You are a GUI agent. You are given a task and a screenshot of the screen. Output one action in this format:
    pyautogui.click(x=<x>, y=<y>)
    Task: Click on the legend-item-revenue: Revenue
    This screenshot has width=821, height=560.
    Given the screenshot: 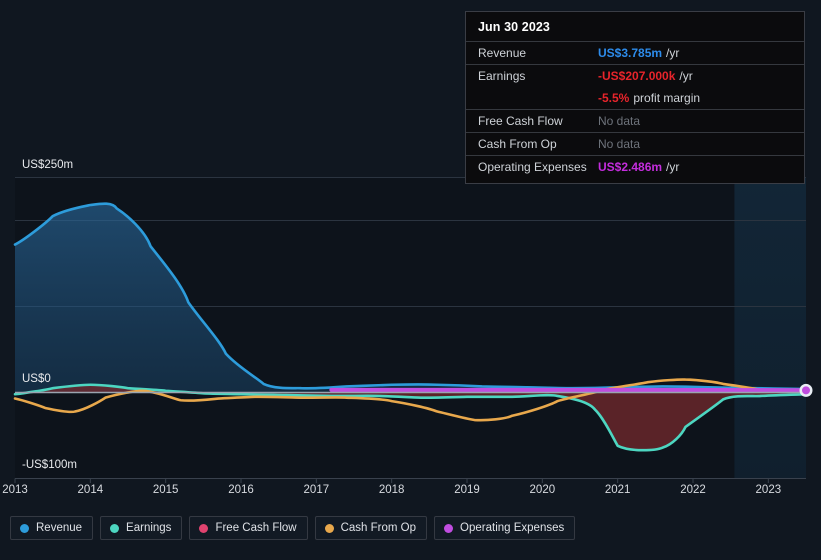 What is the action you would take?
    pyautogui.click(x=52, y=528)
    